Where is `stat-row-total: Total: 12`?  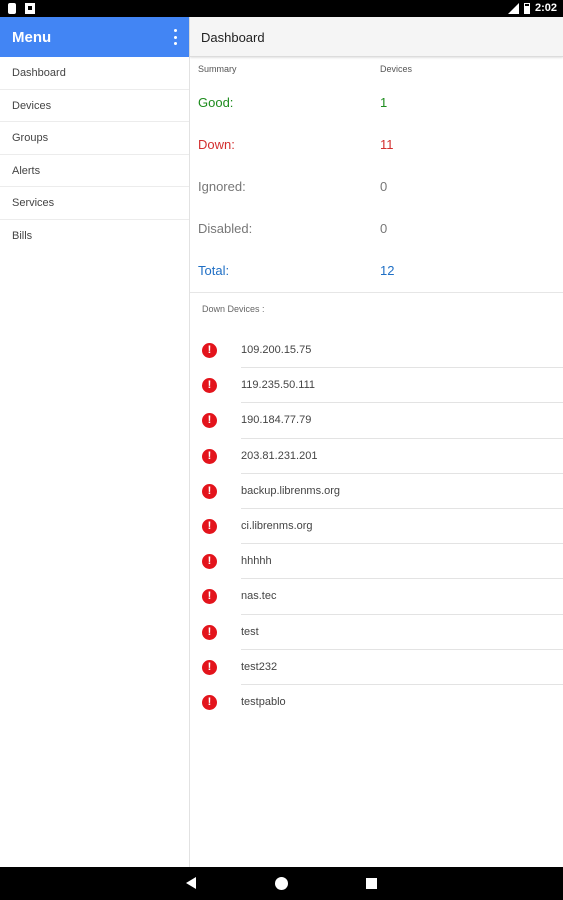
stat-row-total: Total: 12 is located at coordinates (378, 273).